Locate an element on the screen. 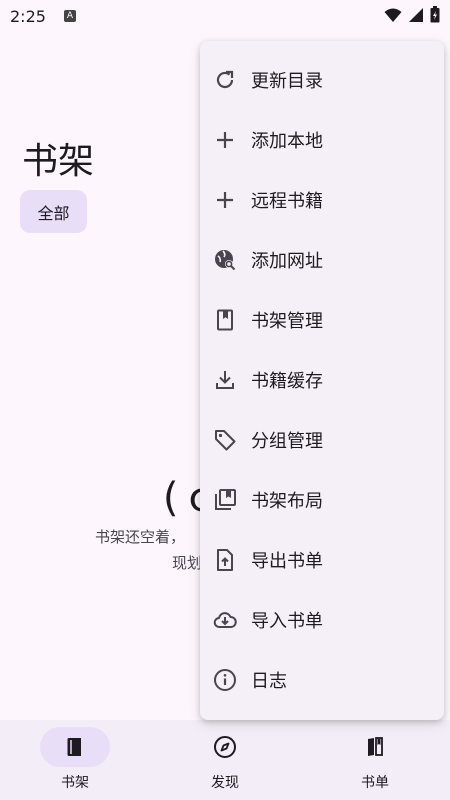 This screenshot has height=800, width=450. compass-icon is located at coordinates (225, 747).